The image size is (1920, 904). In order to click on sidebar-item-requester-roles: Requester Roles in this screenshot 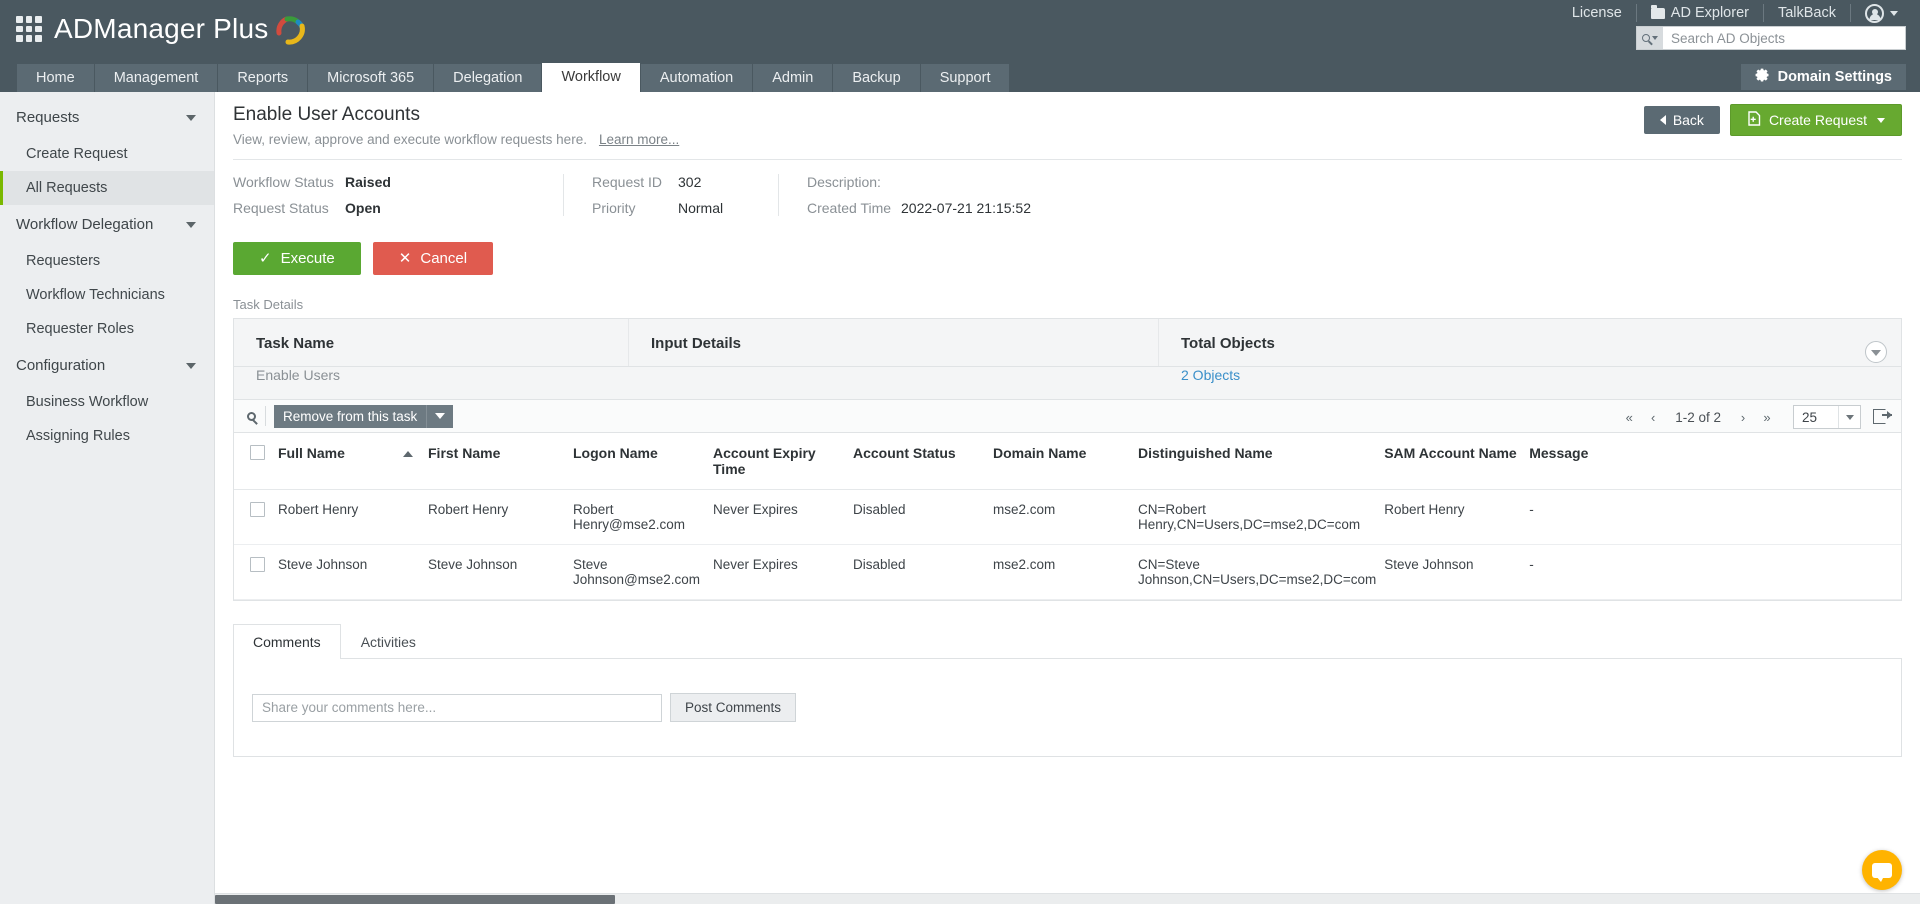, I will do `click(107, 329)`.